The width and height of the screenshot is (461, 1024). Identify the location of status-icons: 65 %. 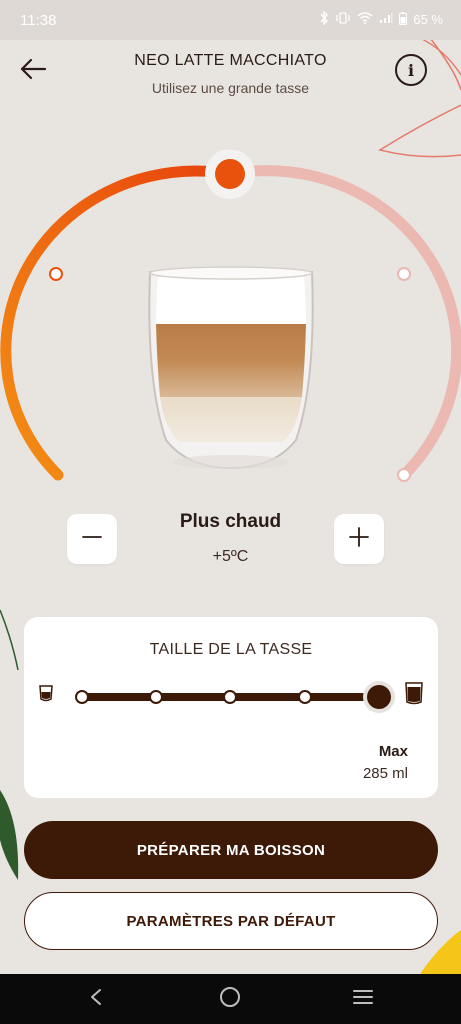
(381, 19).